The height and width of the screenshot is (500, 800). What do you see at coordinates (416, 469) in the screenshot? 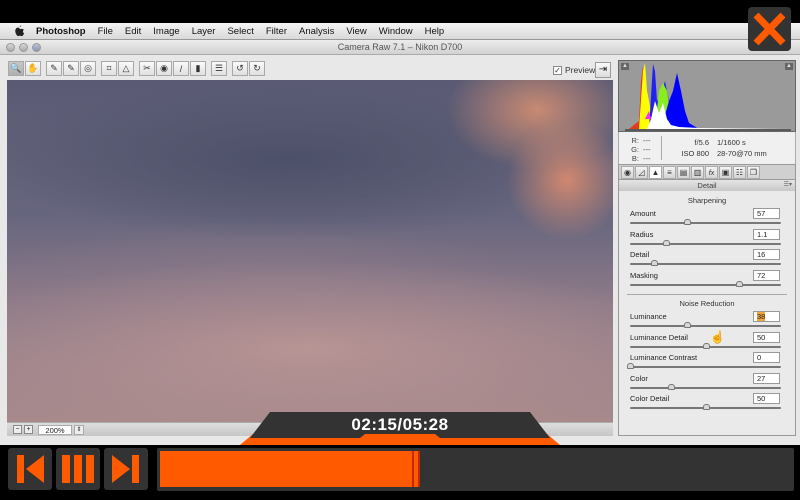
I see `progress-handle` at bounding box center [416, 469].